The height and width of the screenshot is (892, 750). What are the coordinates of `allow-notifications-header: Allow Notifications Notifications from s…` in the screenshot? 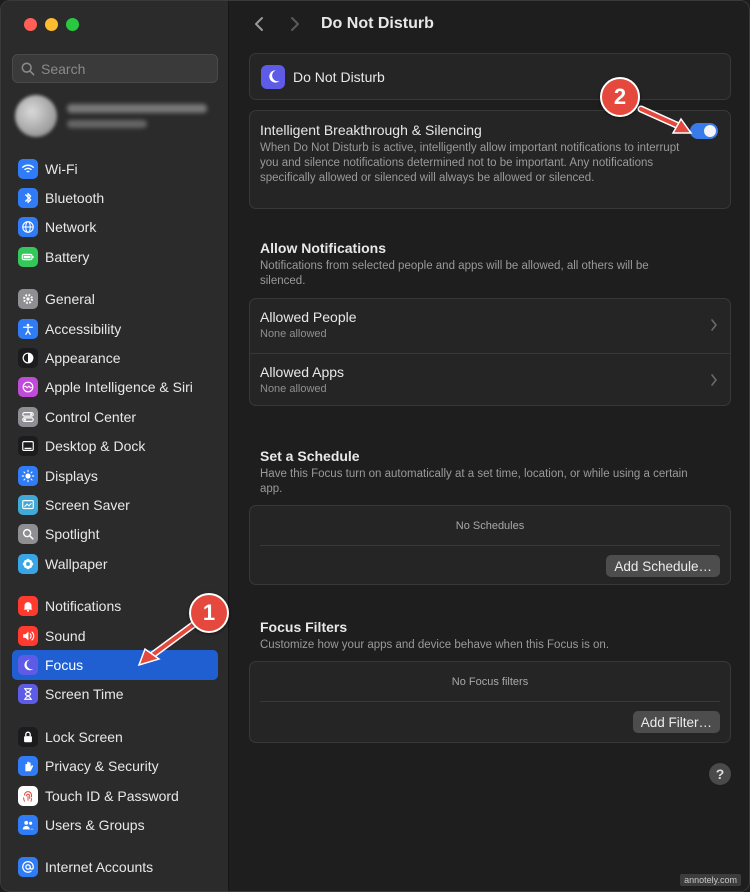 It's located at (490, 264).